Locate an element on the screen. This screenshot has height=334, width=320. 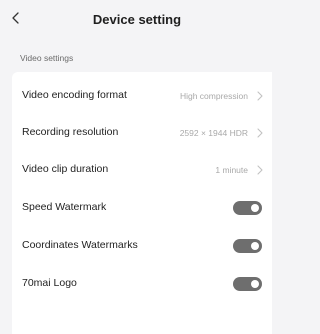
row-label: Video encoding format is located at coordinates (74, 95).